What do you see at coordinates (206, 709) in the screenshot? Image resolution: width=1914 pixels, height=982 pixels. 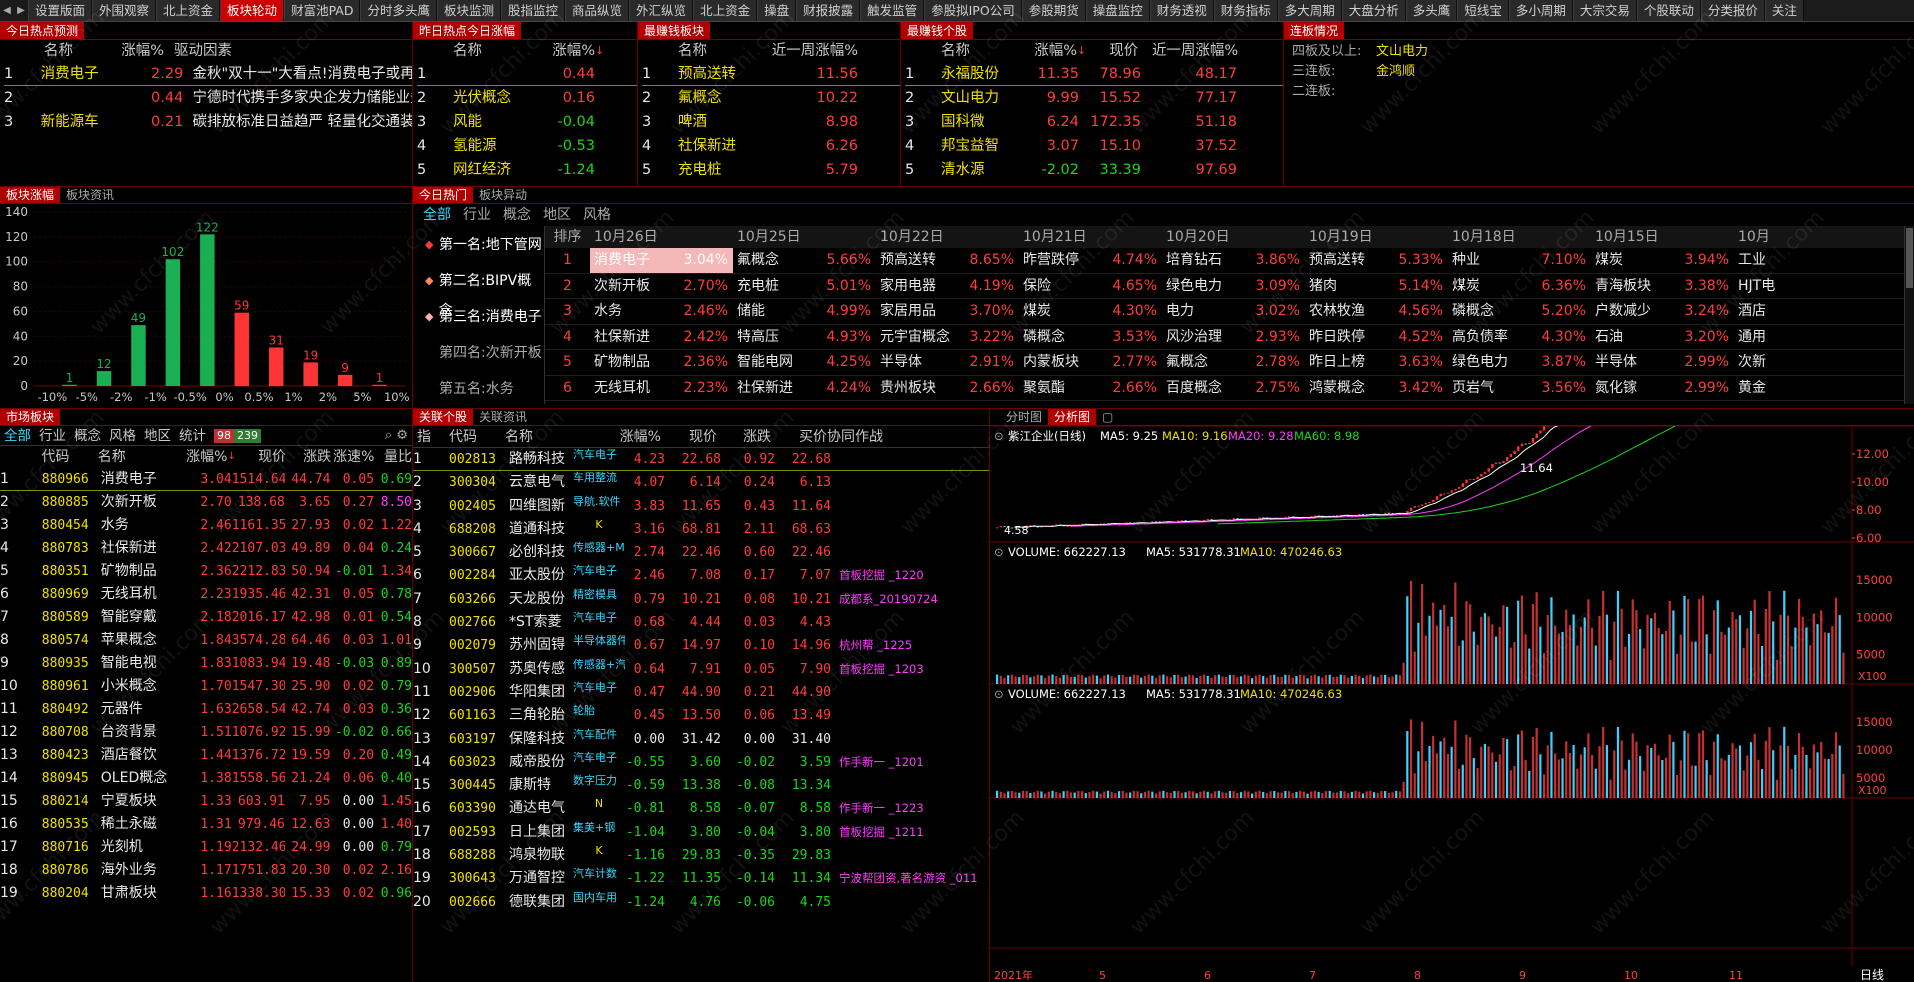 I see `market-row: 11 880492 元器件 1.63 2658.54 42.74 0.03 0.36` at bounding box center [206, 709].